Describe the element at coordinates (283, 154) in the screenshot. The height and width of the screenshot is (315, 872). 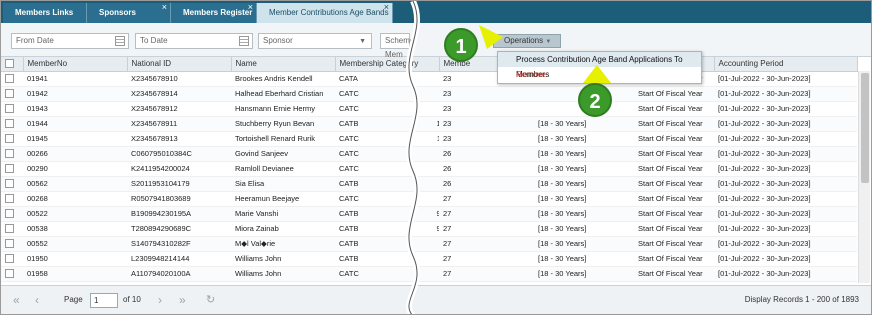
I see `cell-name: Govind Sanjeev` at that location.